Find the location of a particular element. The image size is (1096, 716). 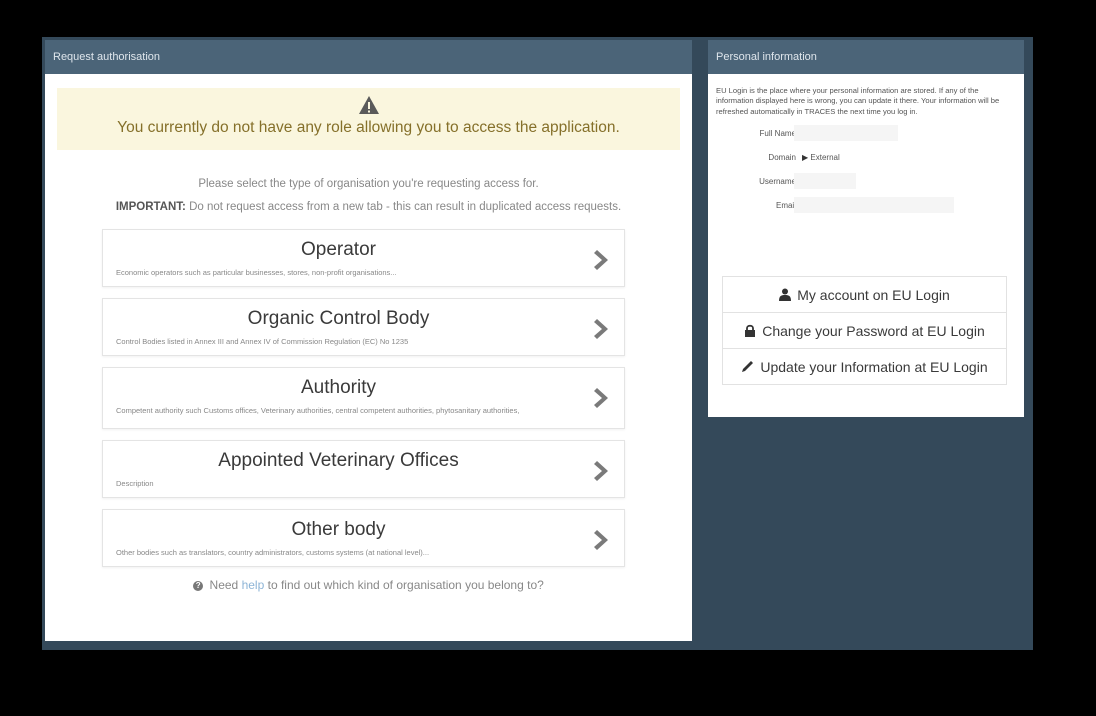

panel-heading: Personal information is located at coordinates (866, 57).